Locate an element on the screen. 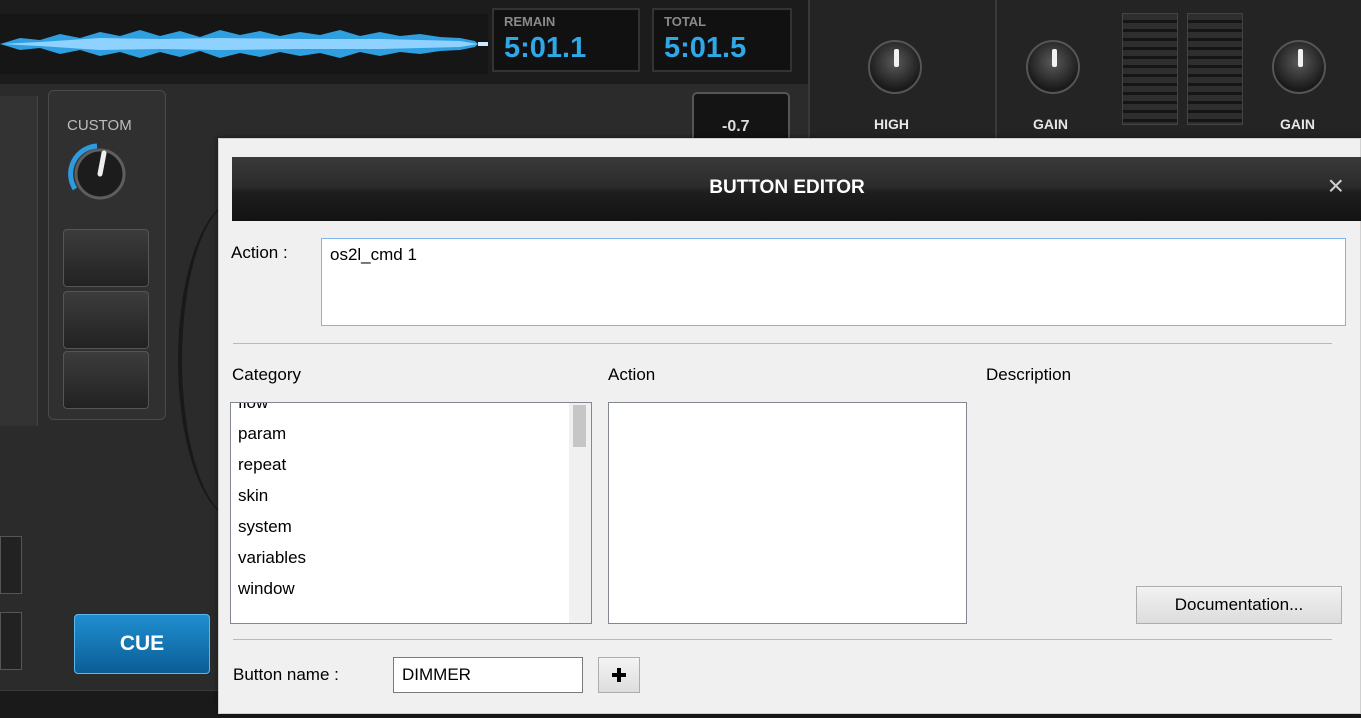 Image resolution: width=1361 pixels, height=718 pixels. eq-high-label: HIGH is located at coordinates (891, 124).